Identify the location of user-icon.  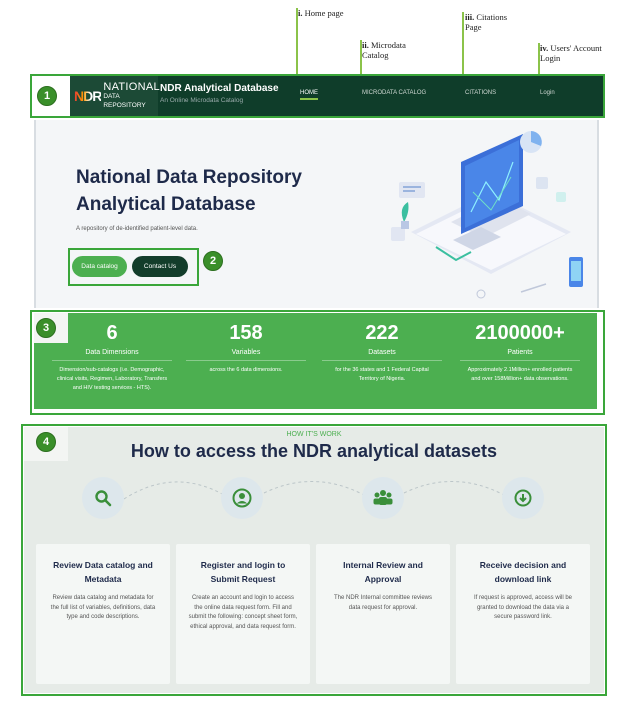
(242, 498).